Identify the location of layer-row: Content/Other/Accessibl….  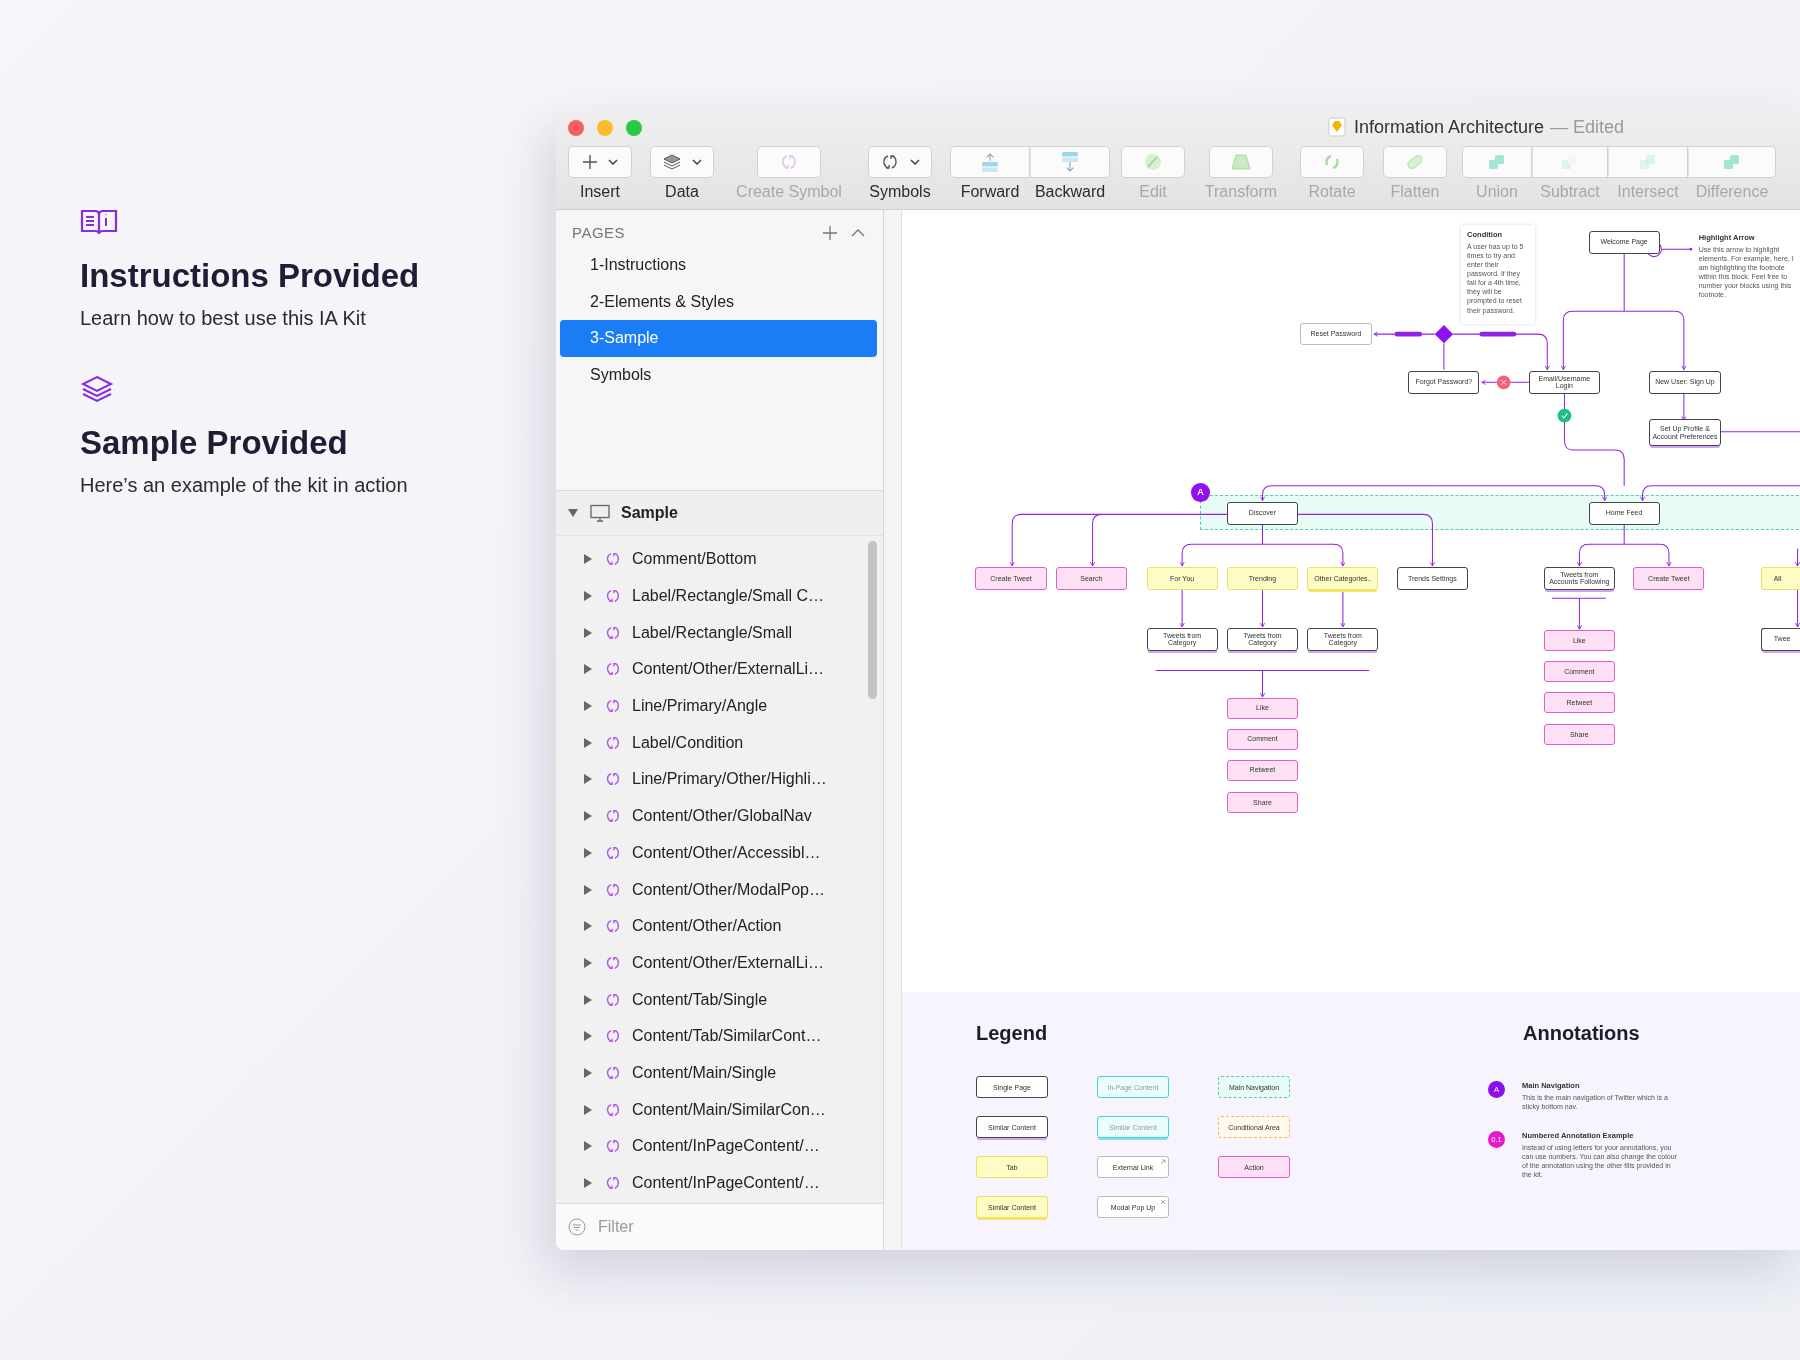
(719, 853).